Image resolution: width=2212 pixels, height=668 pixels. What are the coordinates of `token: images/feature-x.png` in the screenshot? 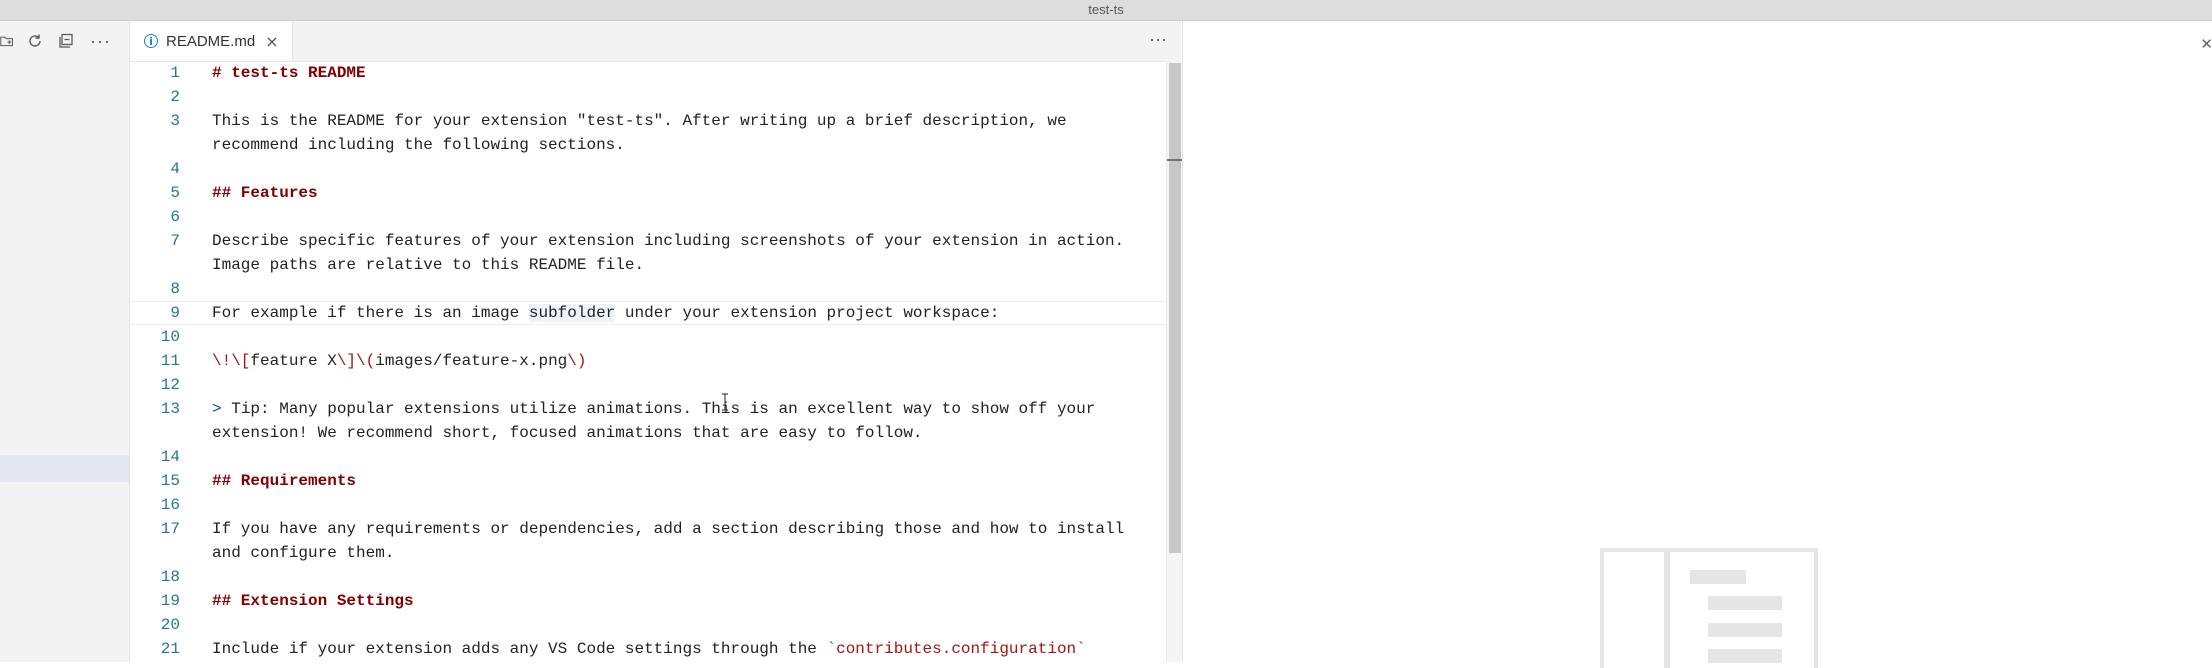 It's located at (471, 361).